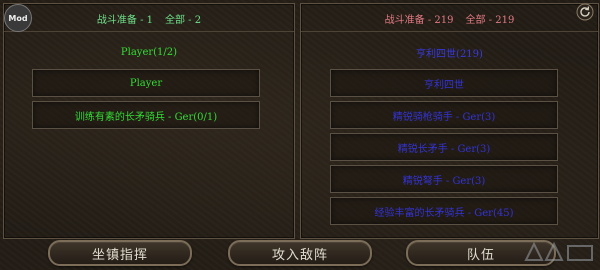 The width and height of the screenshot is (600, 270). Describe the element at coordinates (419, 20) in the screenshot. I see `enemy-ready-count: 战斗准备 - 219` at that location.